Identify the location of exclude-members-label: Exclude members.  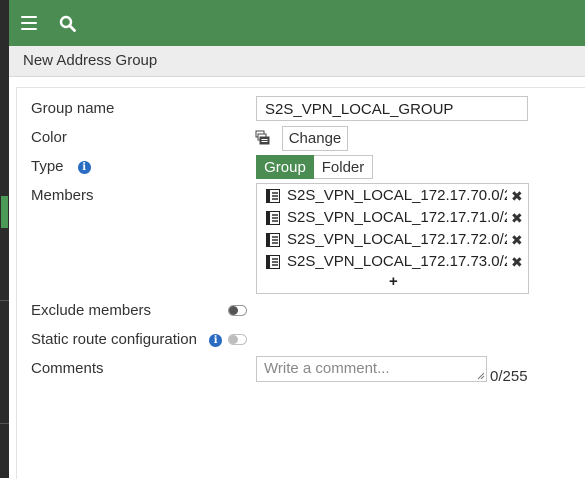
(91, 310).